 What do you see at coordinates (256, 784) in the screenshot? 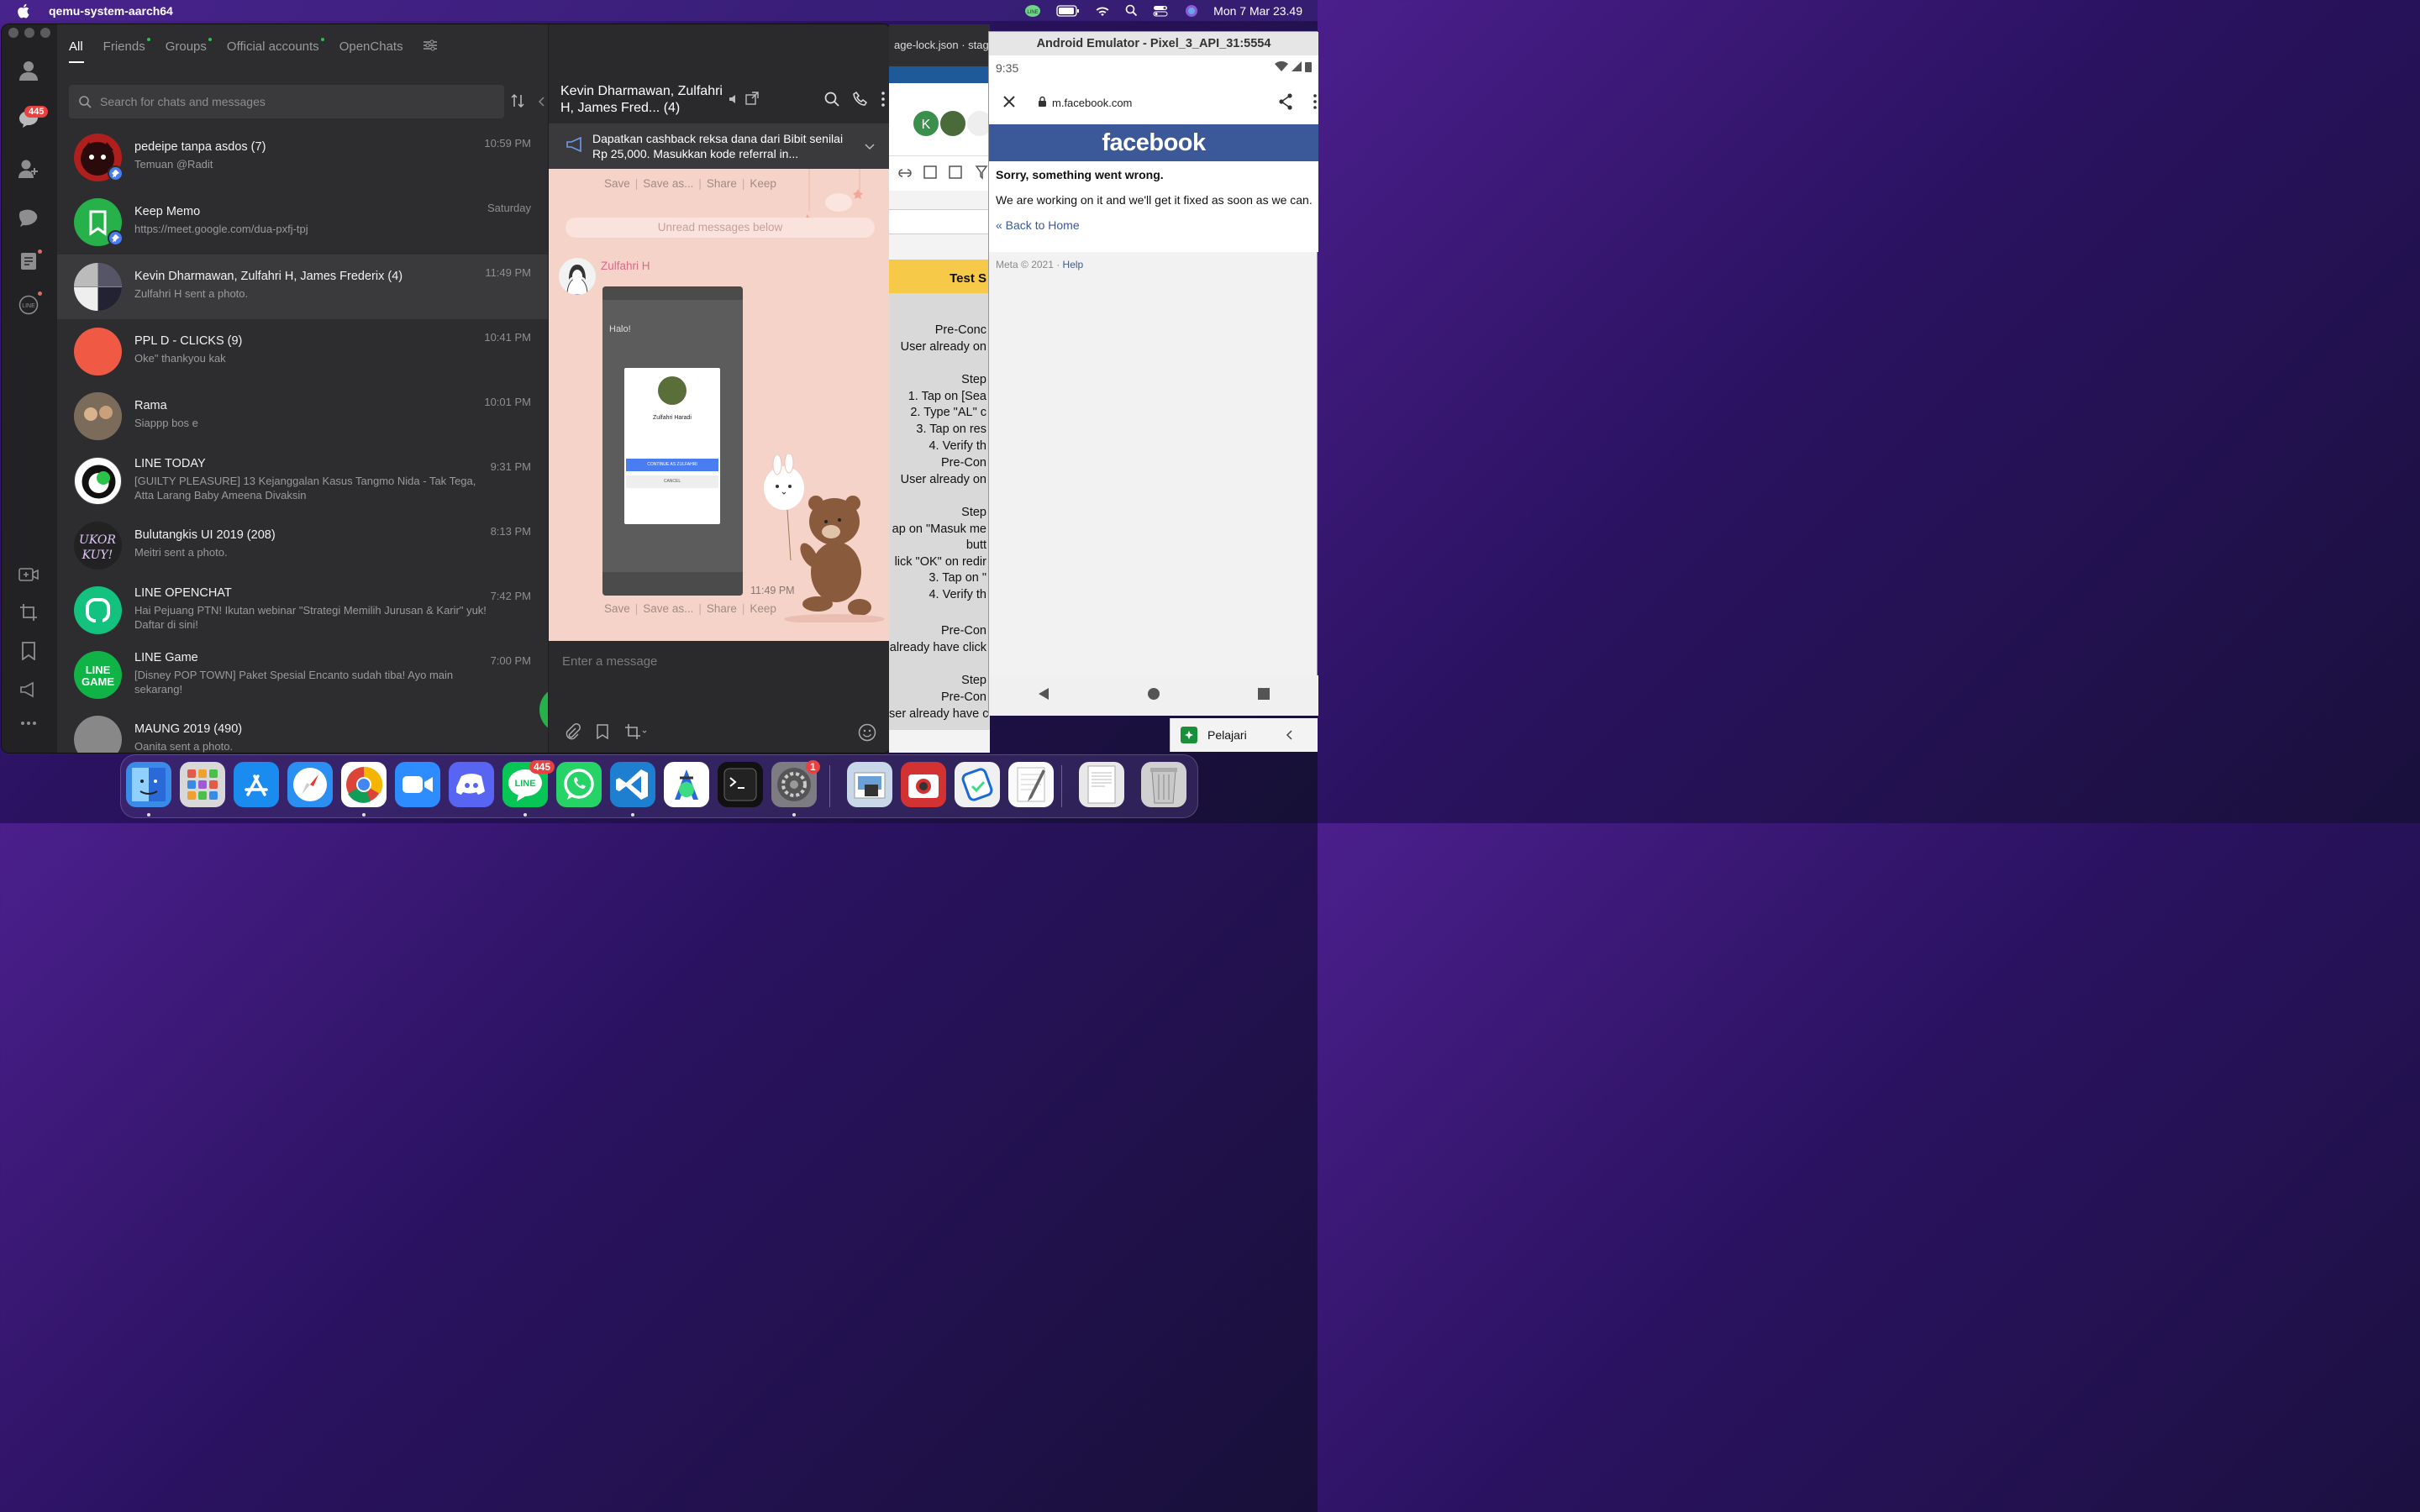
I see `dock-app-app-store` at bounding box center [256, 784].